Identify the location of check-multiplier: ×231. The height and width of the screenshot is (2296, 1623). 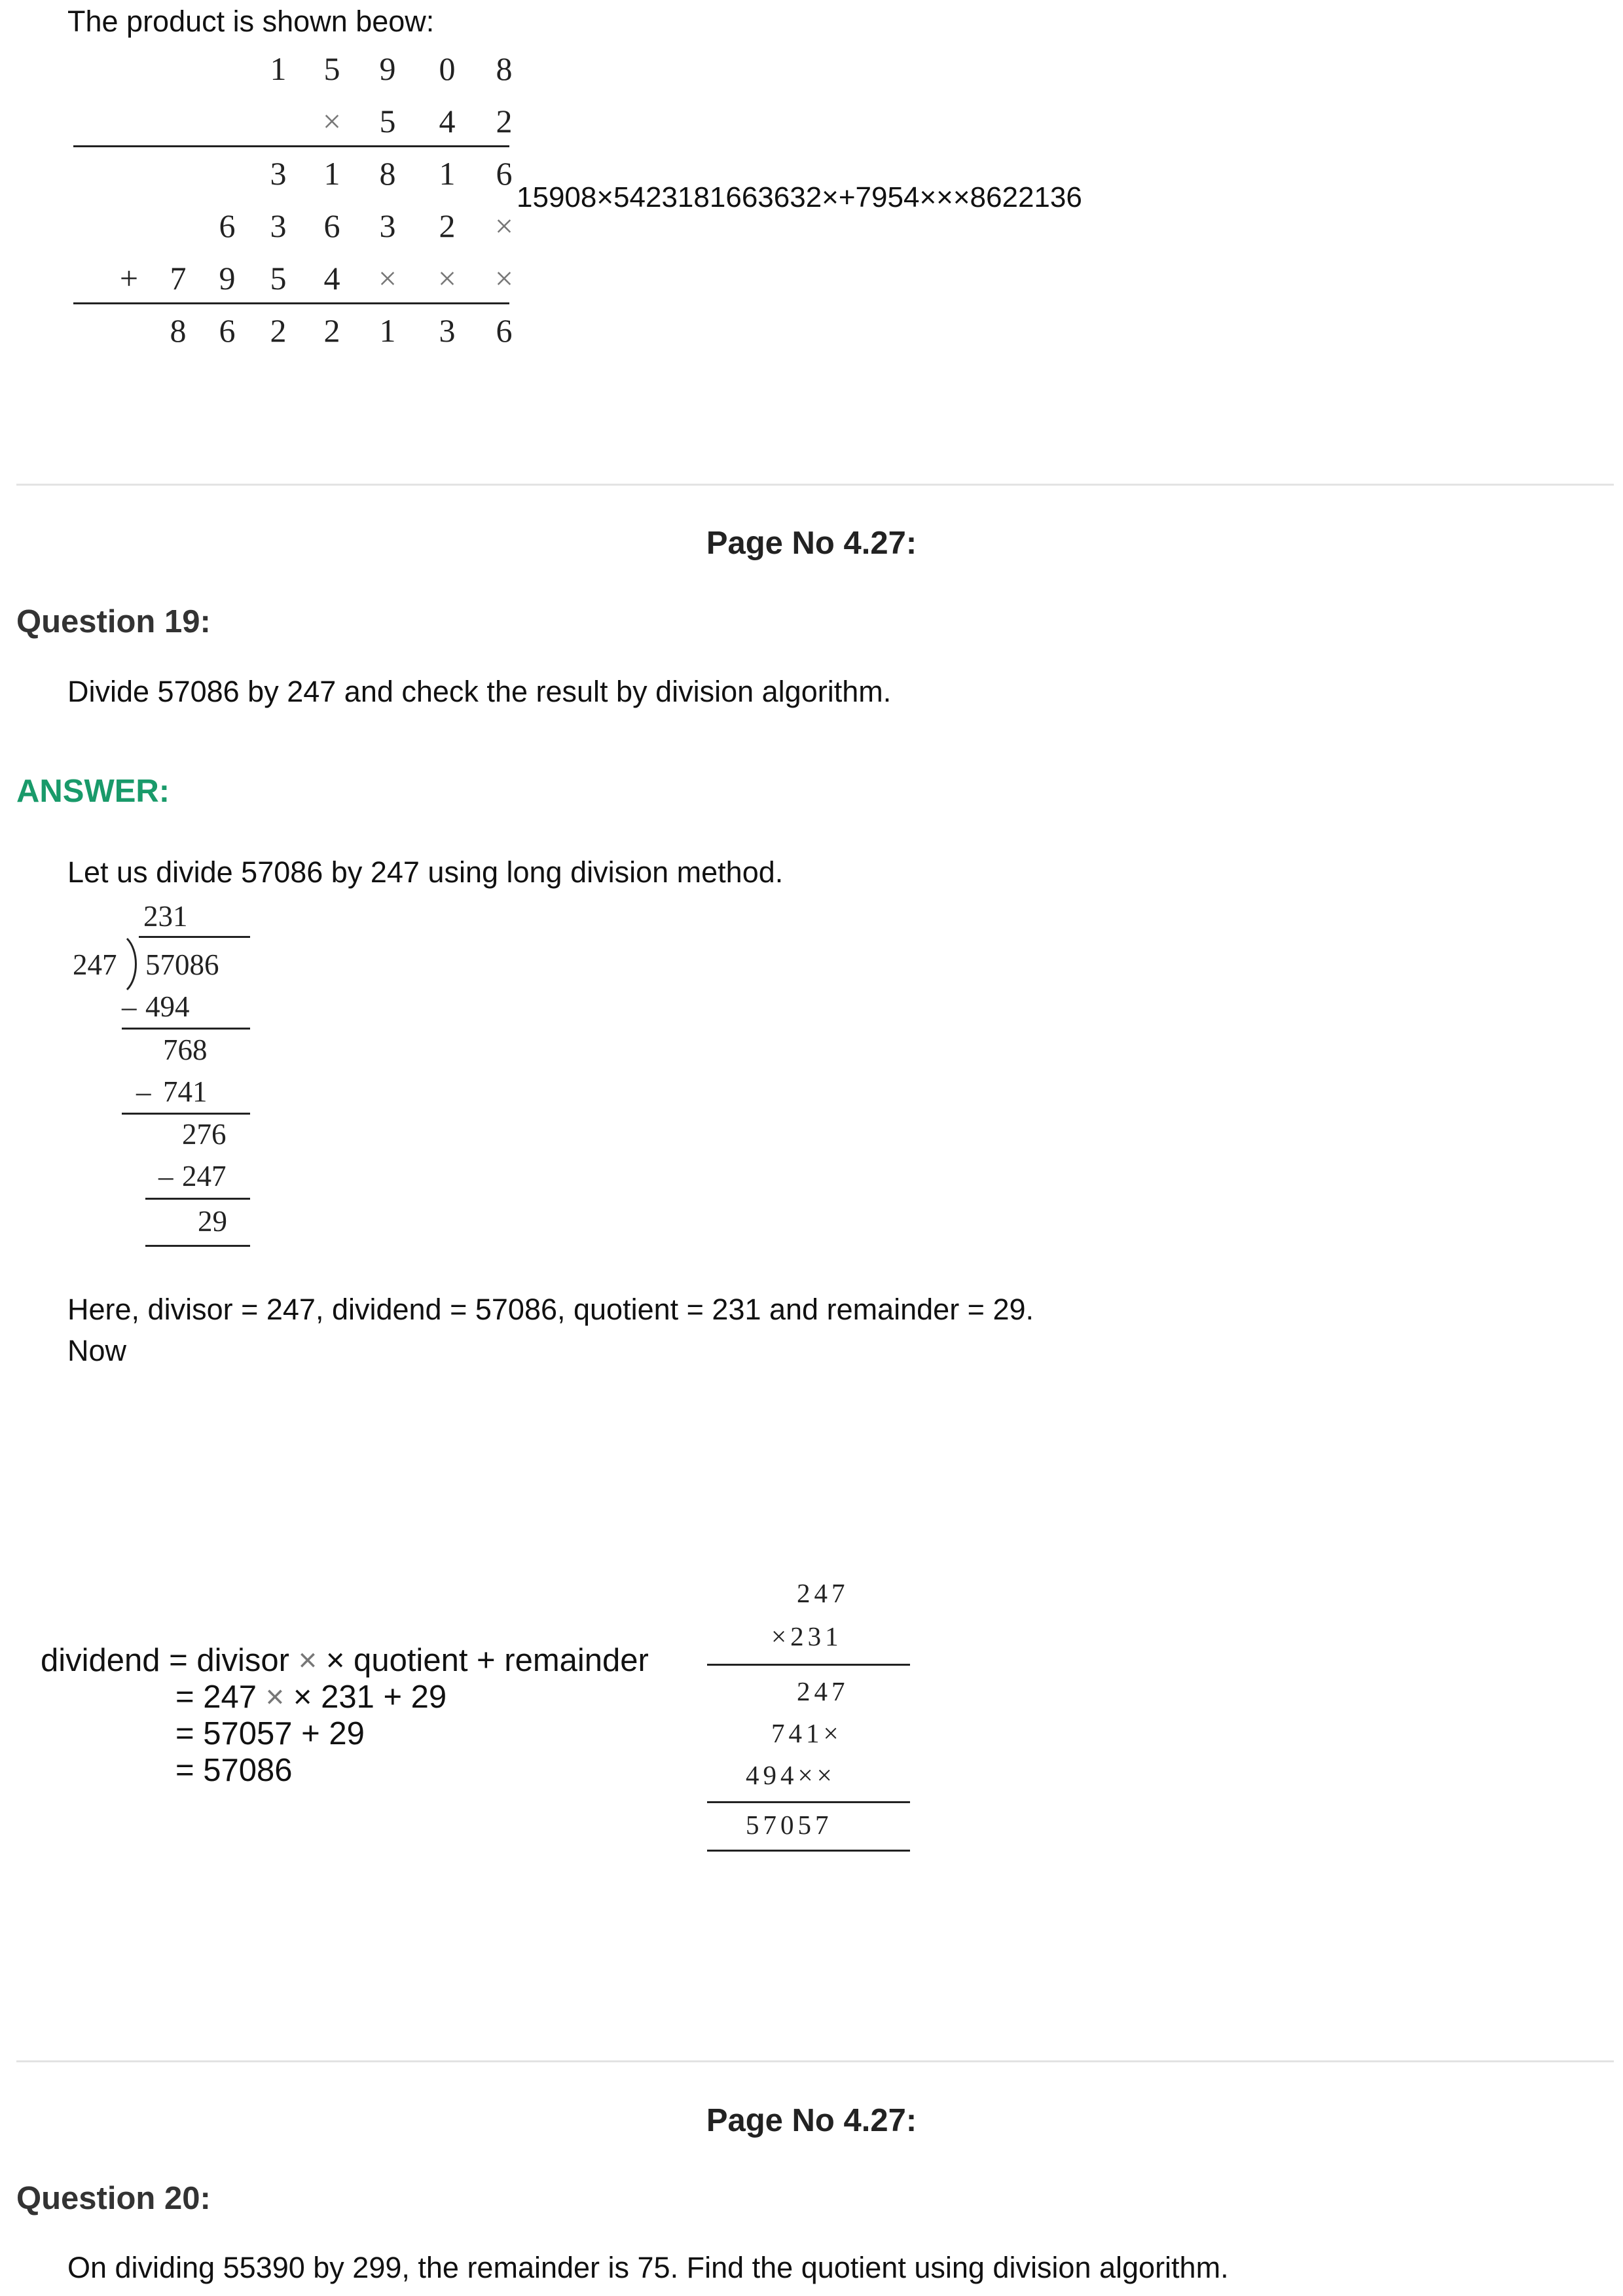
(807, 1636).